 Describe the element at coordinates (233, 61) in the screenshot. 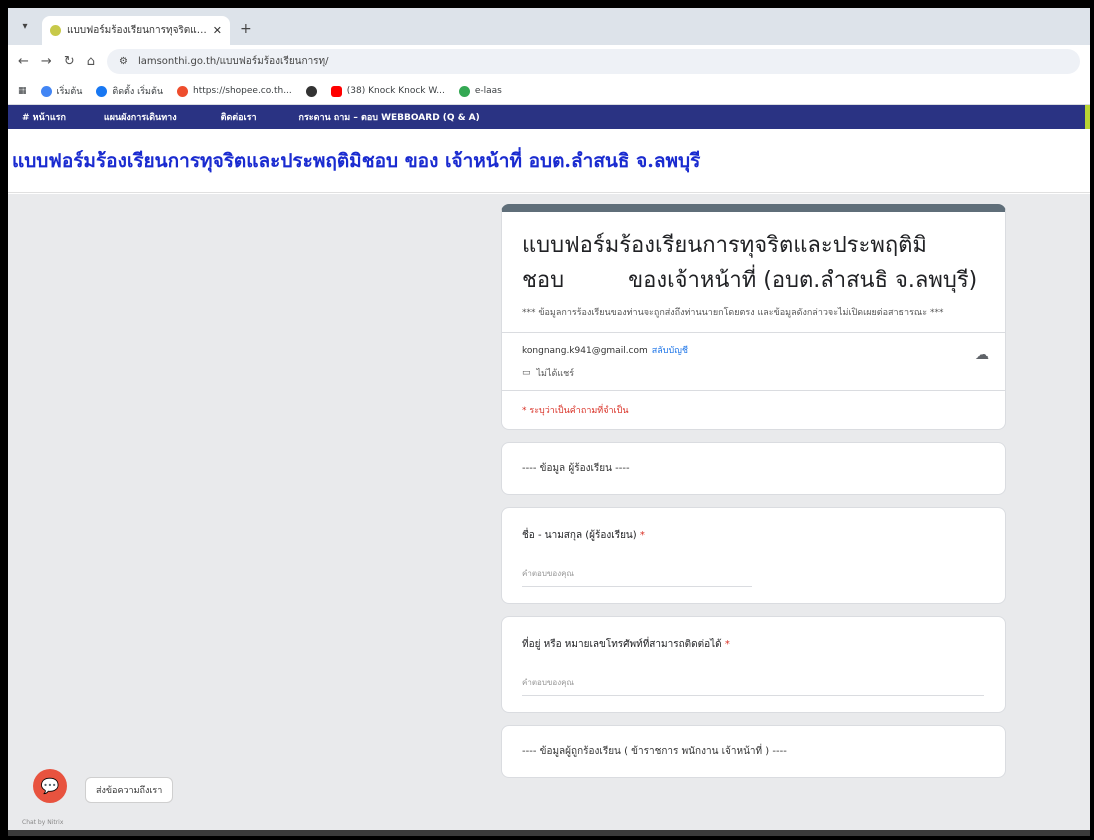

I see `url-text: lamsonthi.go.th/แบบฟอร์มร้องเรียนการทุ/` at that location.